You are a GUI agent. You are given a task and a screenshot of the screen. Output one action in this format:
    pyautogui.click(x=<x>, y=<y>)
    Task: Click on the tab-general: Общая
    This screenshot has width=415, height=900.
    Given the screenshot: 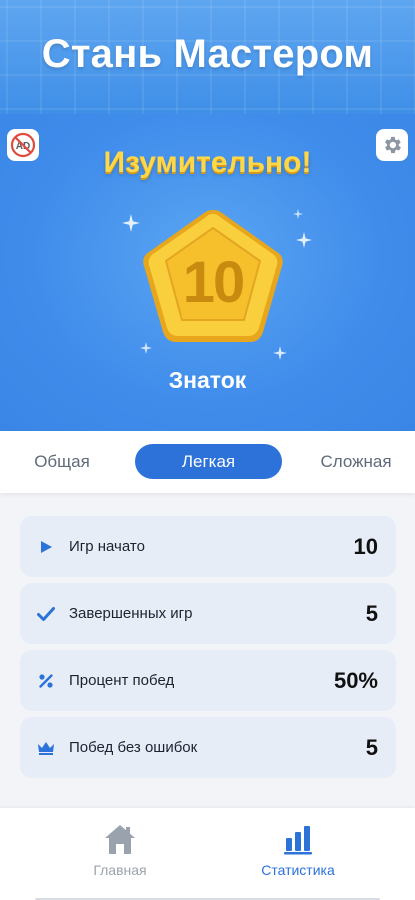 What is the action you would take?
    pyautogui.click(x=62, y=461)
    